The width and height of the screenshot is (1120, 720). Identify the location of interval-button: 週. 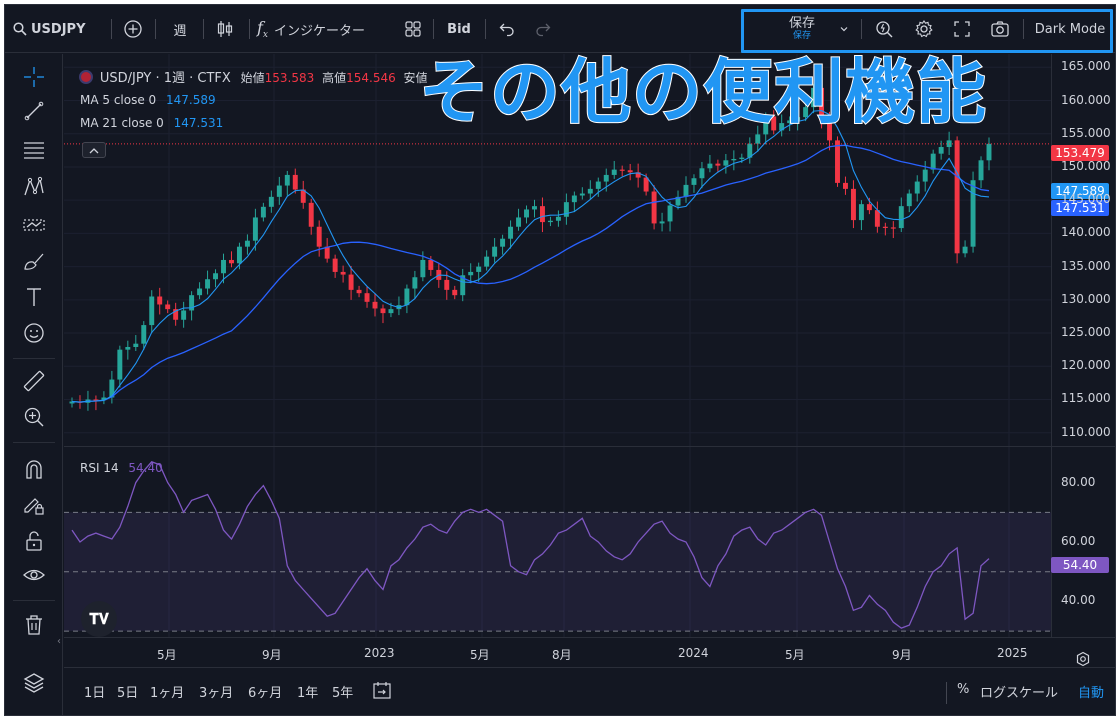
(180, 29).